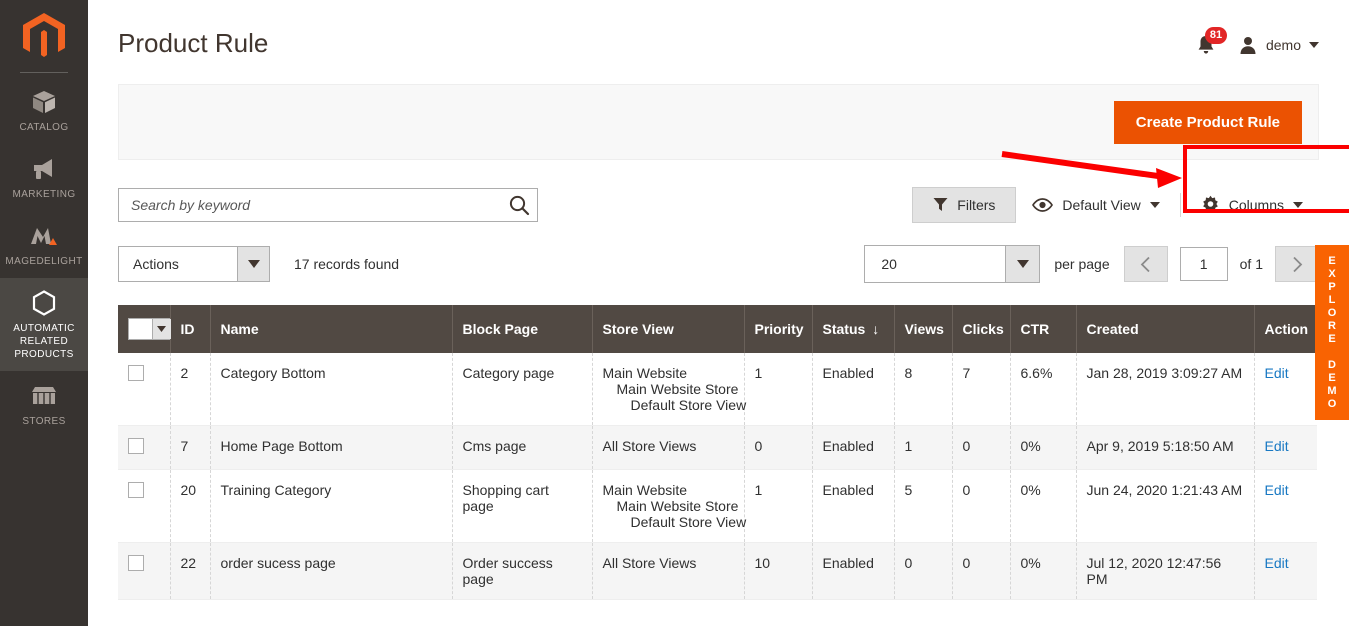  Describe the element at coordinates (876, 329) in the screenshot. I see `sort-descending-icon: ↓` at that location.